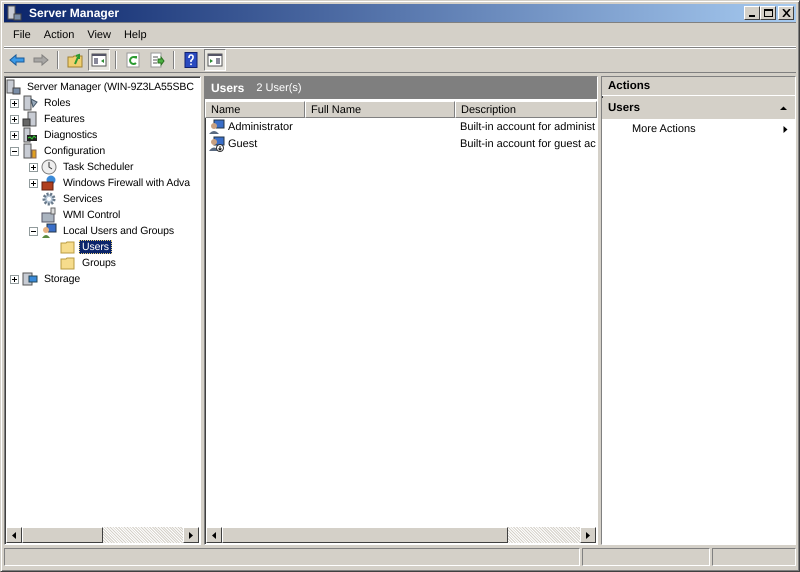 The image size is (800, 572). Describe the element at coordinates (698, 86) in the screenshot. I see `actions-header: Actions` at that location.